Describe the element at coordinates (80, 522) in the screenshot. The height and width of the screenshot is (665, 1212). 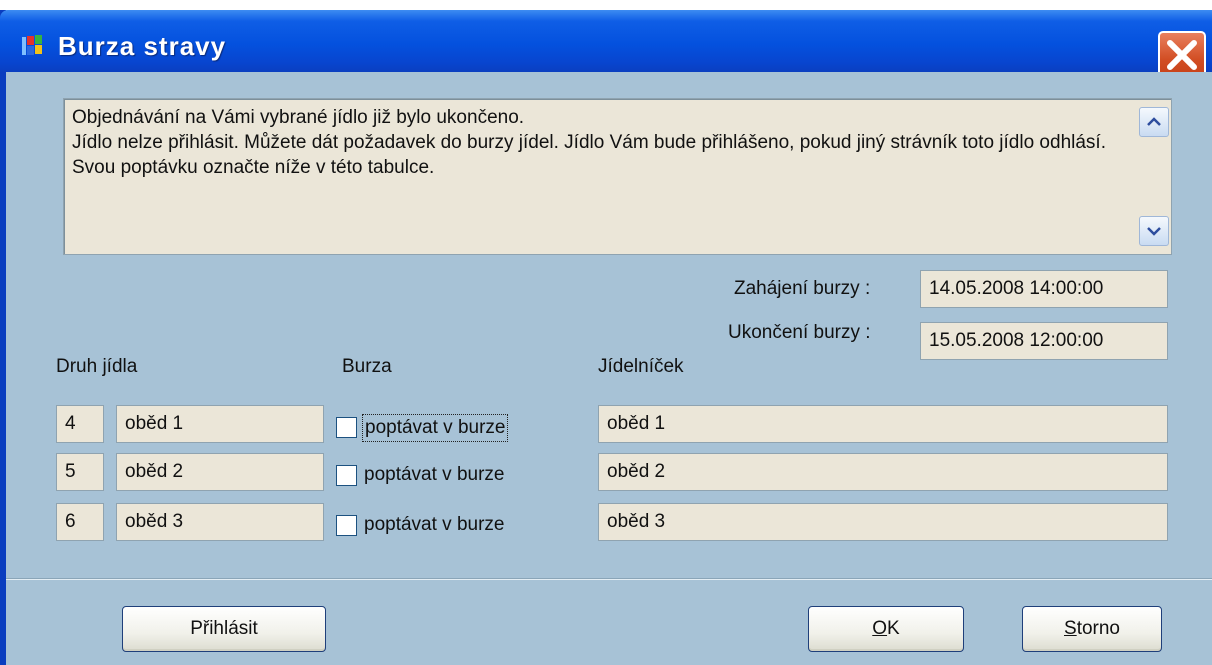
I see `row-number: 6` at that location.